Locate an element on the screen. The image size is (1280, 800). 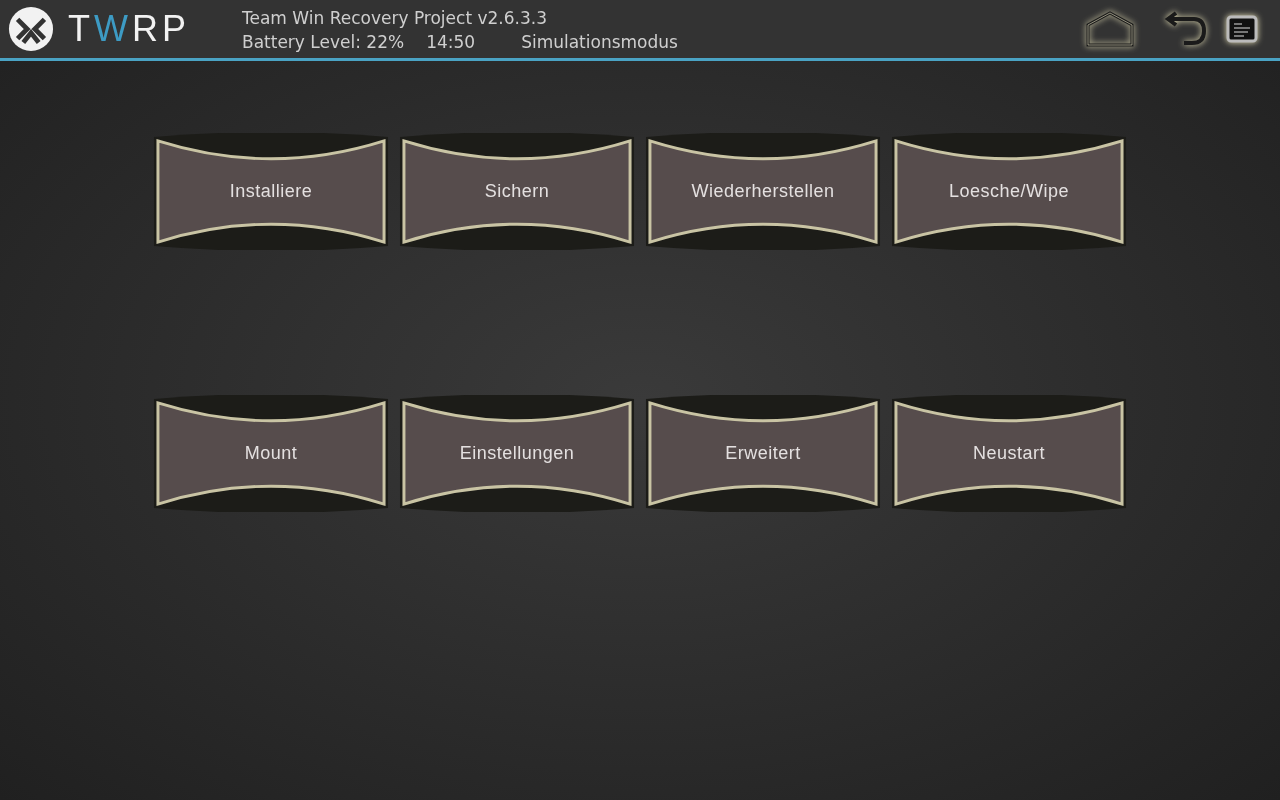
logo-icon is located at coordinates (31, 29).